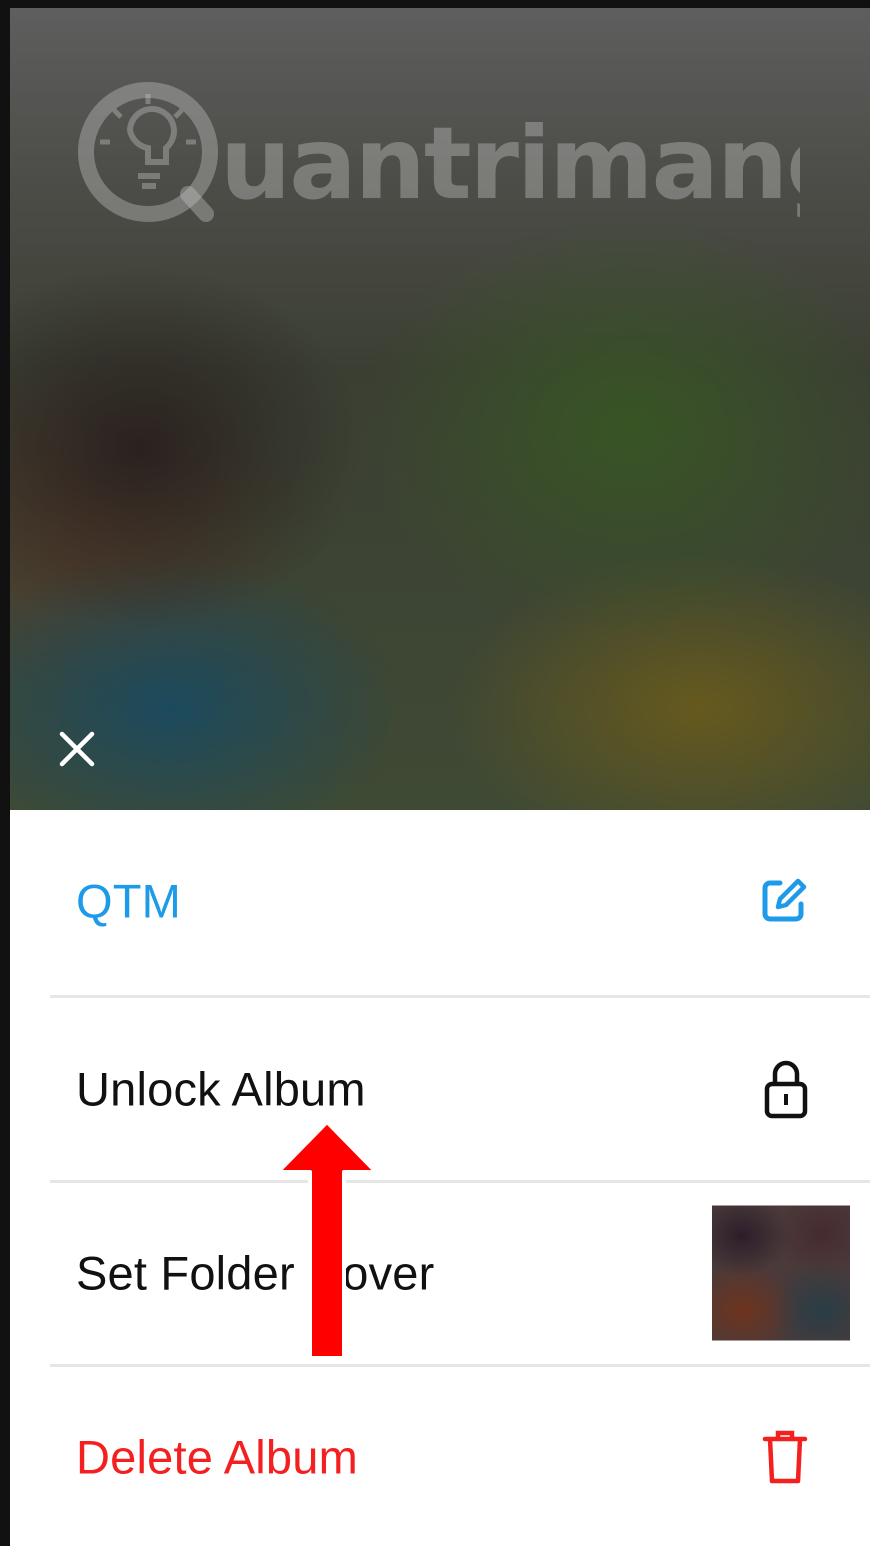 This screenshot has width=870, height=1546. I want to click on svg-text: uantrimang, so click(510, 163).